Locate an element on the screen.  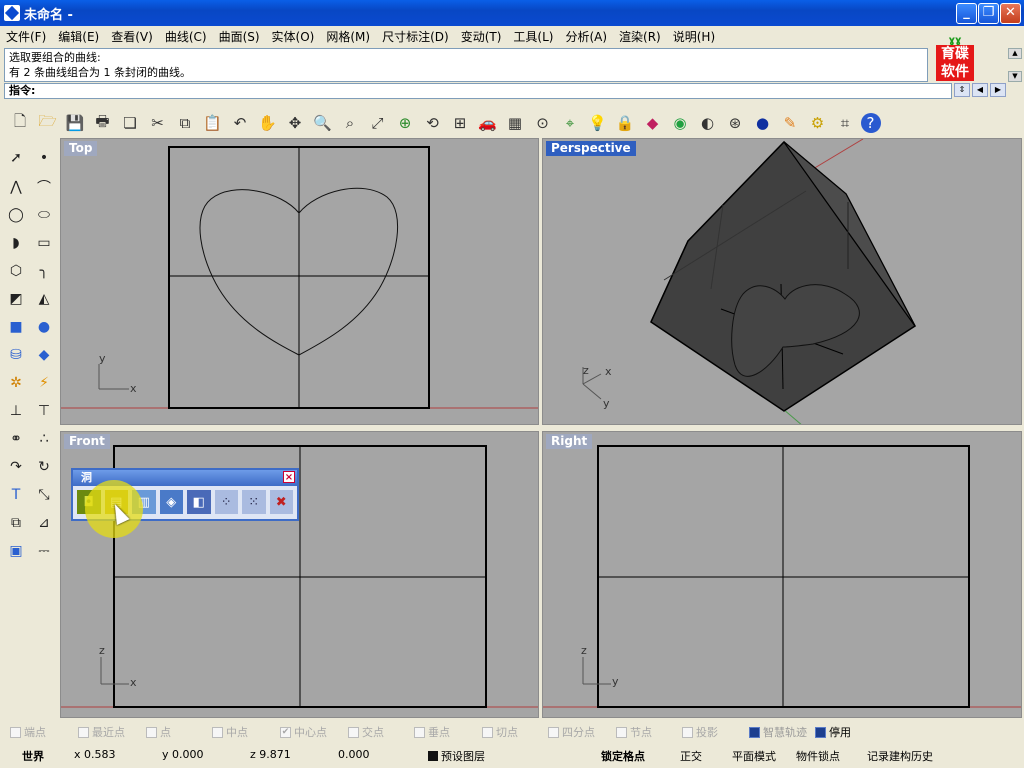
lock-icon: 🔒 is located at coordinates (625, 123).